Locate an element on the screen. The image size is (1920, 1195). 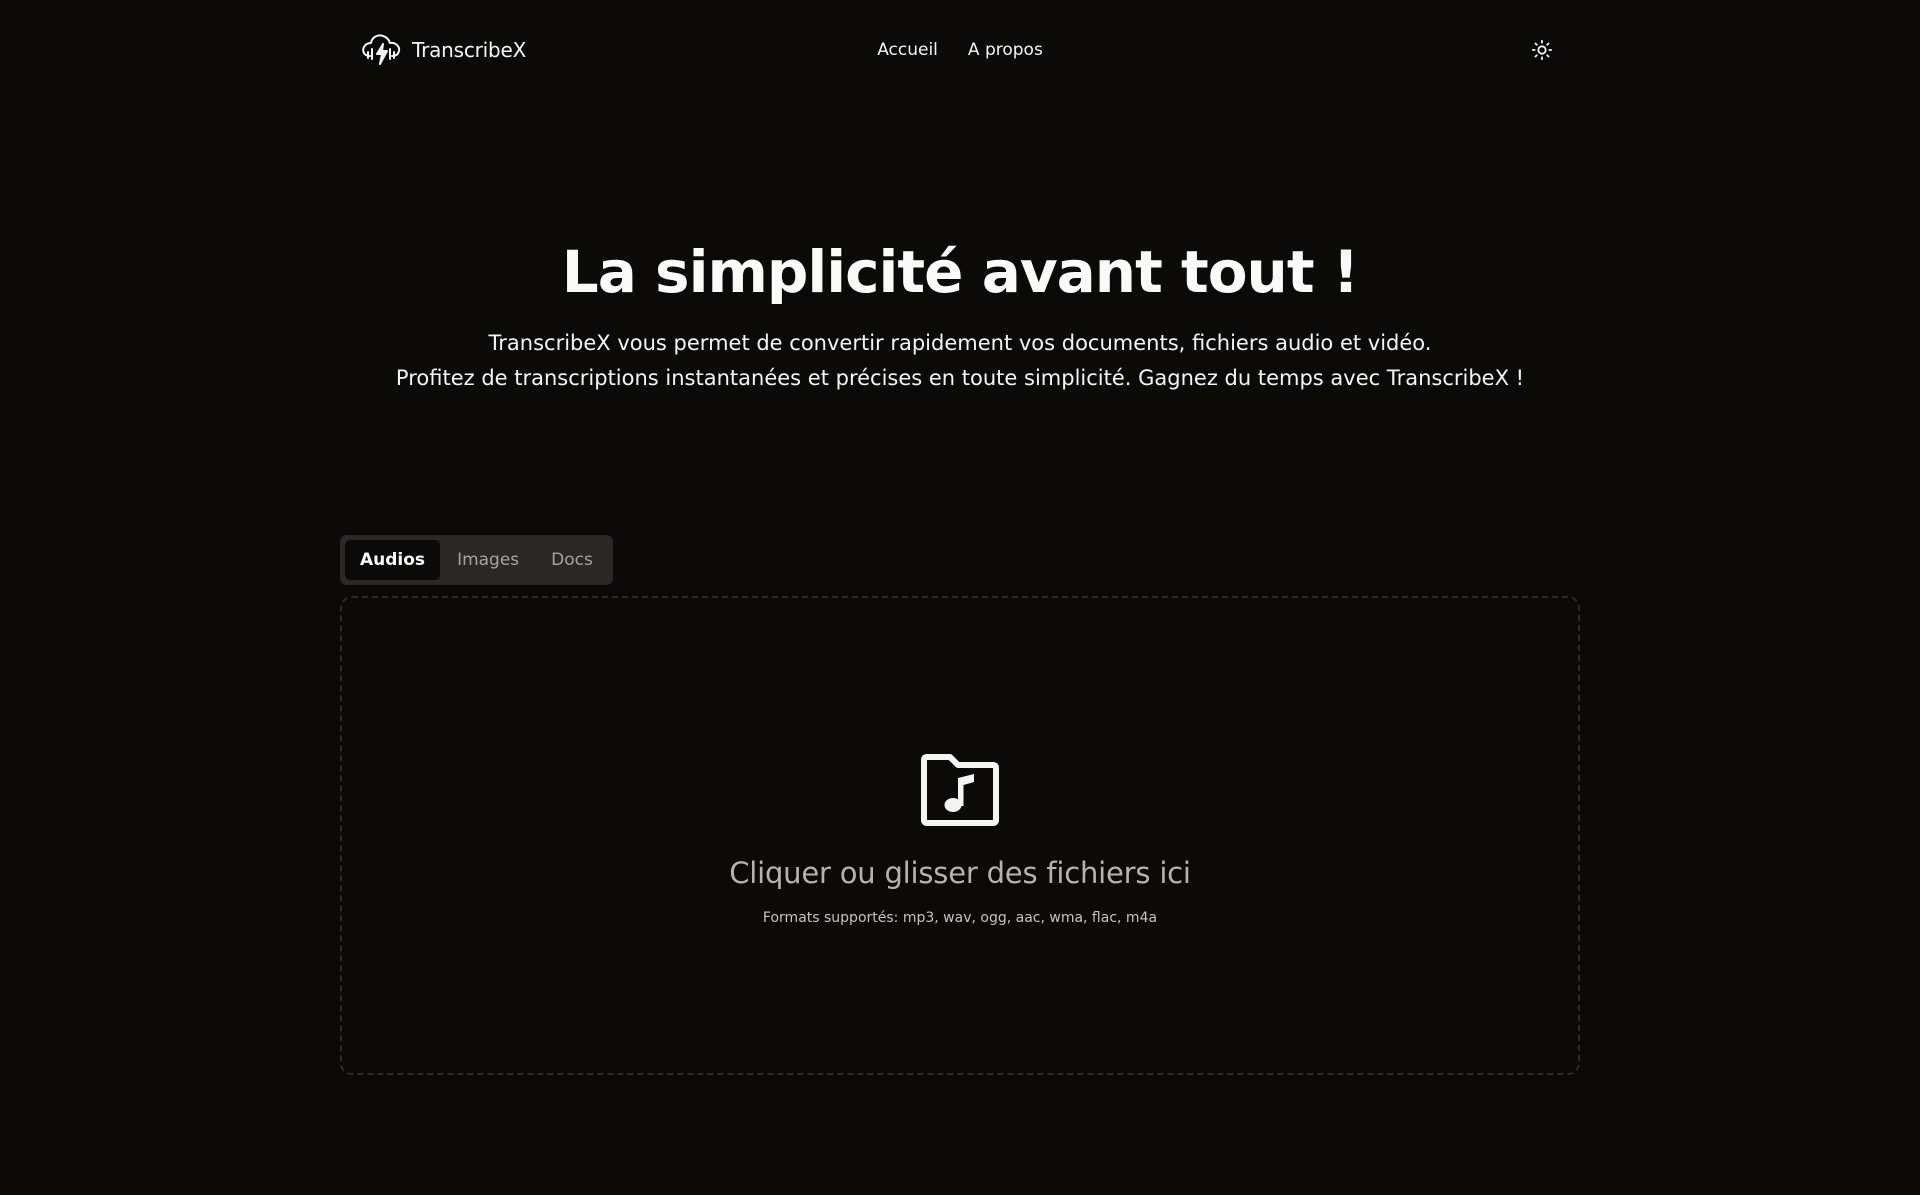
main-nav: Accueil A propos is located at coordinates (960, 50).